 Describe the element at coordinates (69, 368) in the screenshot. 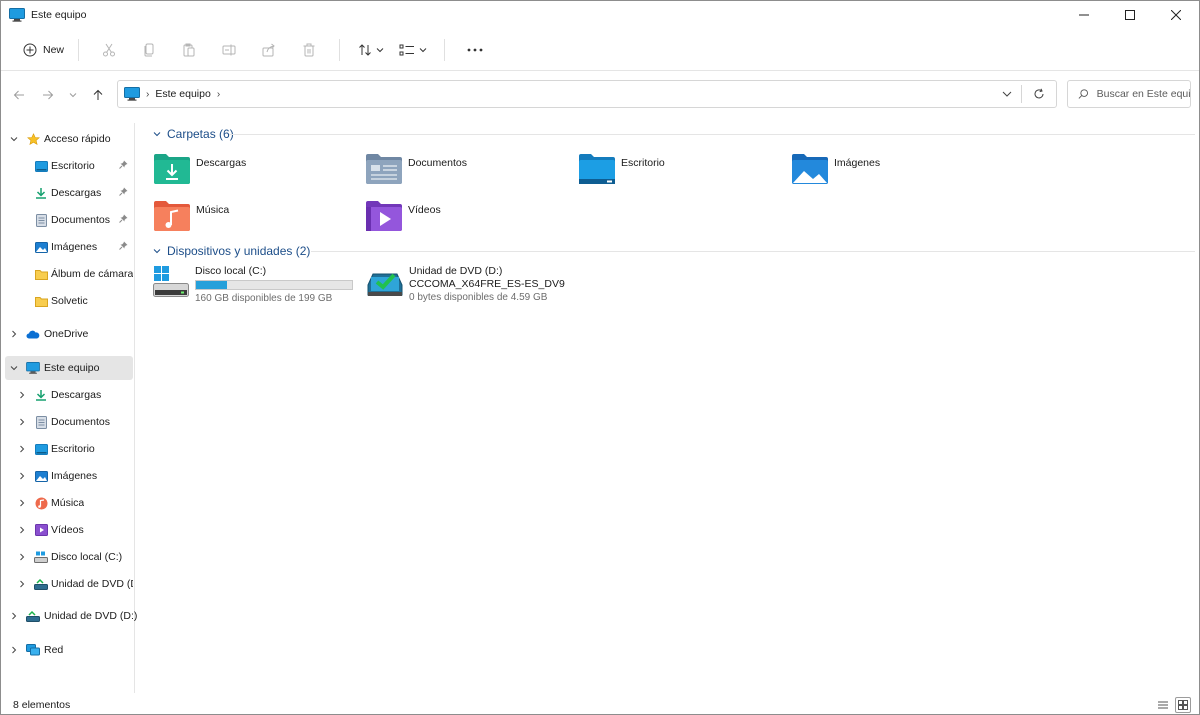

I see `sidebar-item-este-equipo: Este equipo` at that location.